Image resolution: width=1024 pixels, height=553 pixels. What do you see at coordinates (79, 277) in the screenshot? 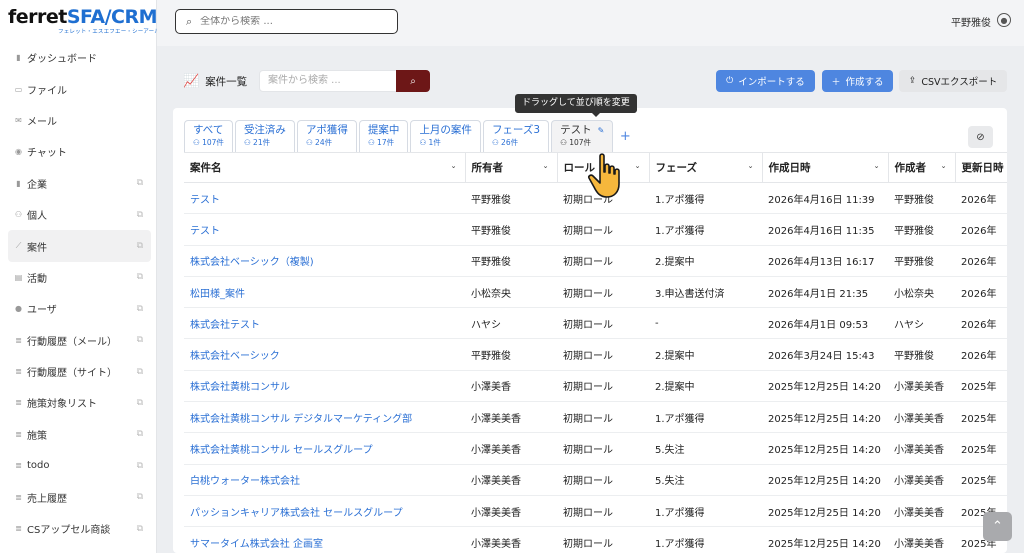
I see `sidebar-item: ▤ 活動 ⧉` at bounding box center [79, 277].